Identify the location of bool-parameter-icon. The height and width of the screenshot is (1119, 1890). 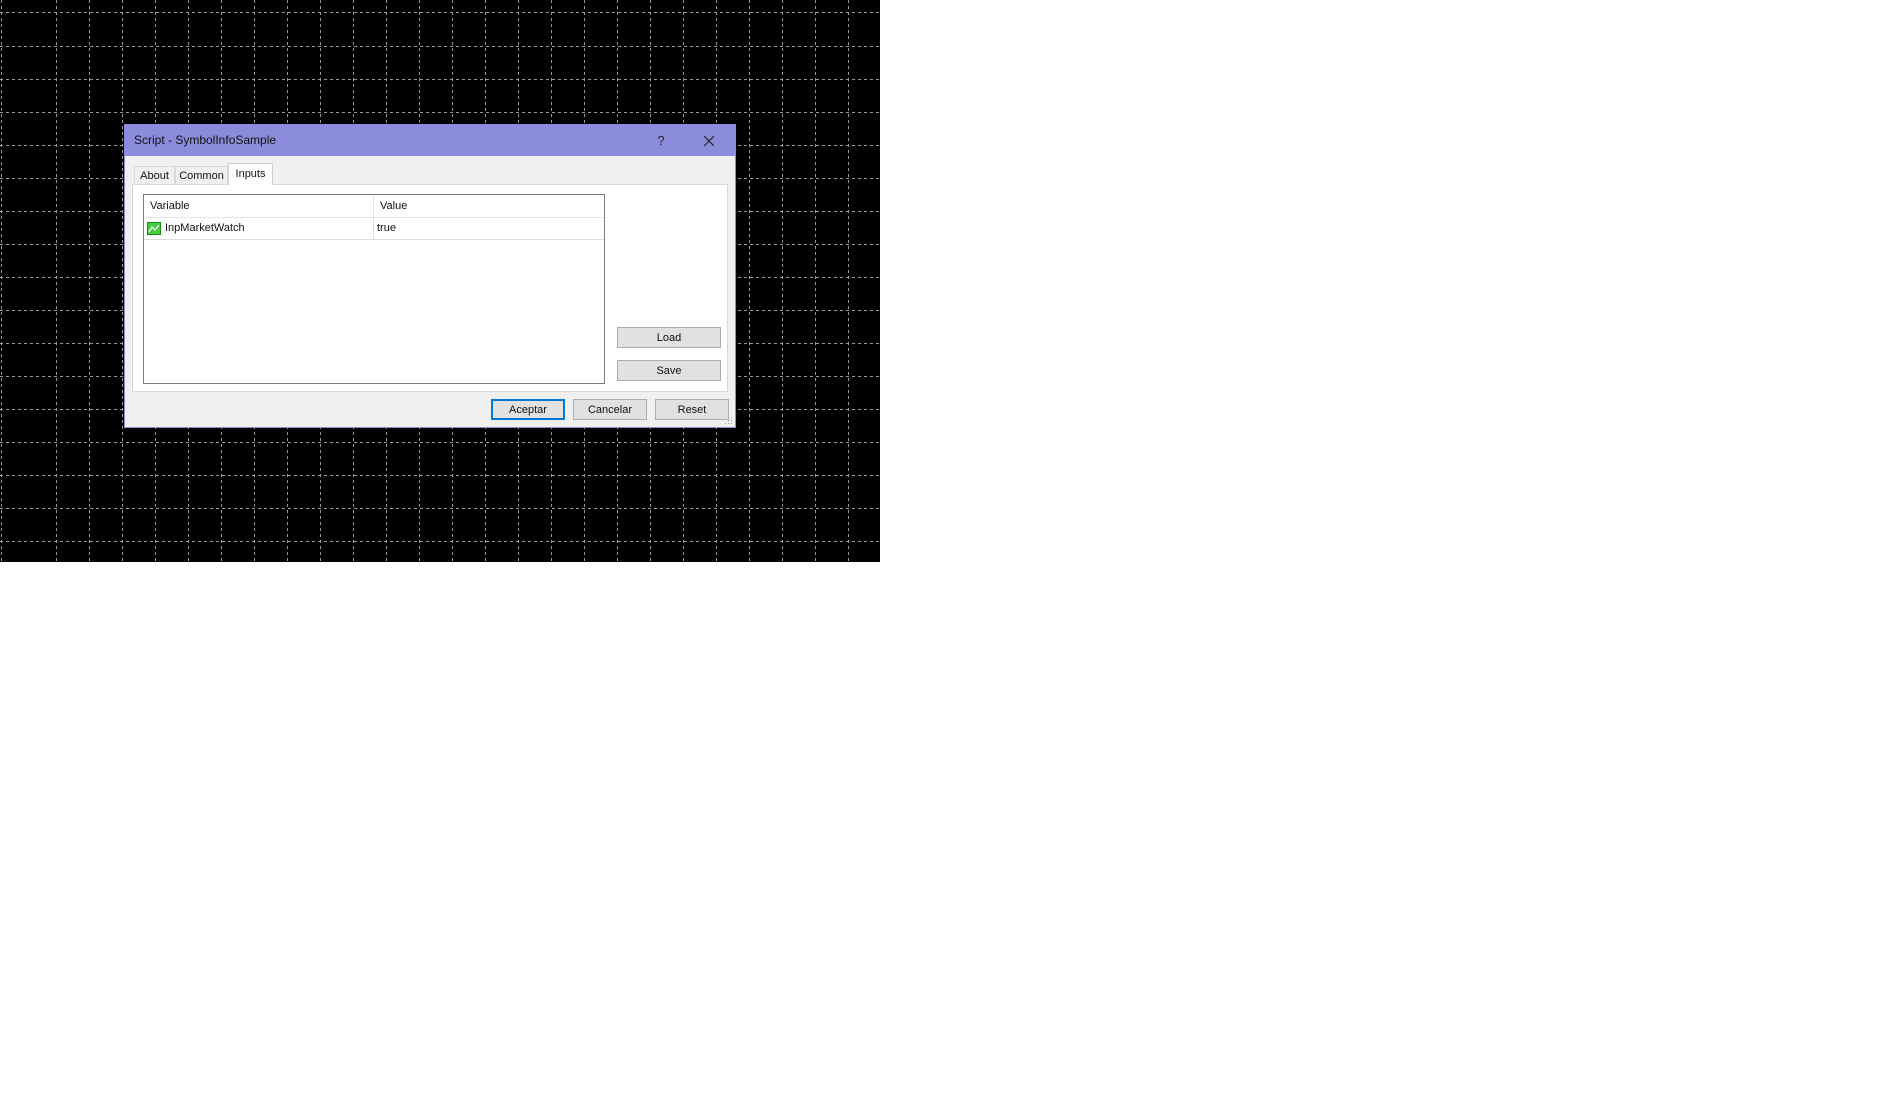
(154, 228).